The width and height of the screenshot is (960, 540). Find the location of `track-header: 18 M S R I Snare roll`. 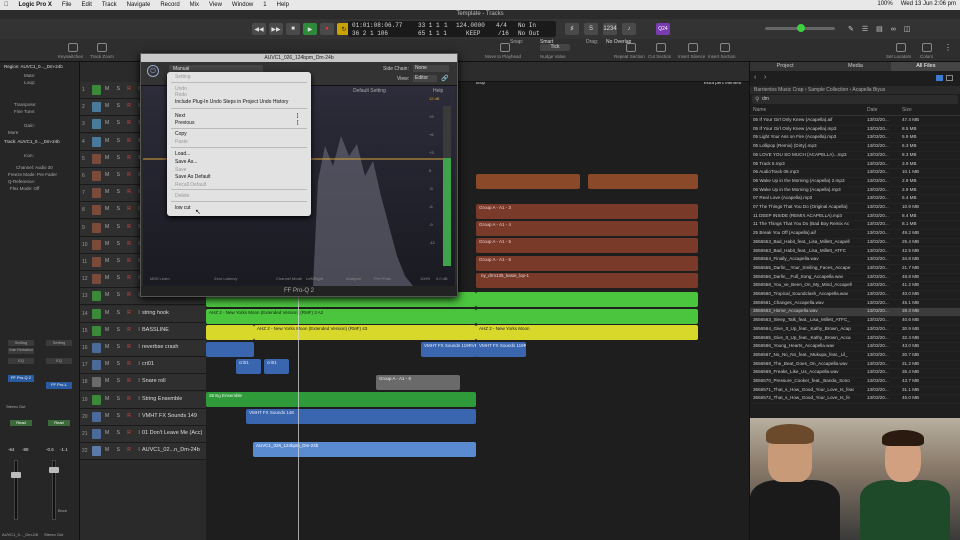

track-header: 18 M S R I Snare roll is located at coordinates (143, 383).